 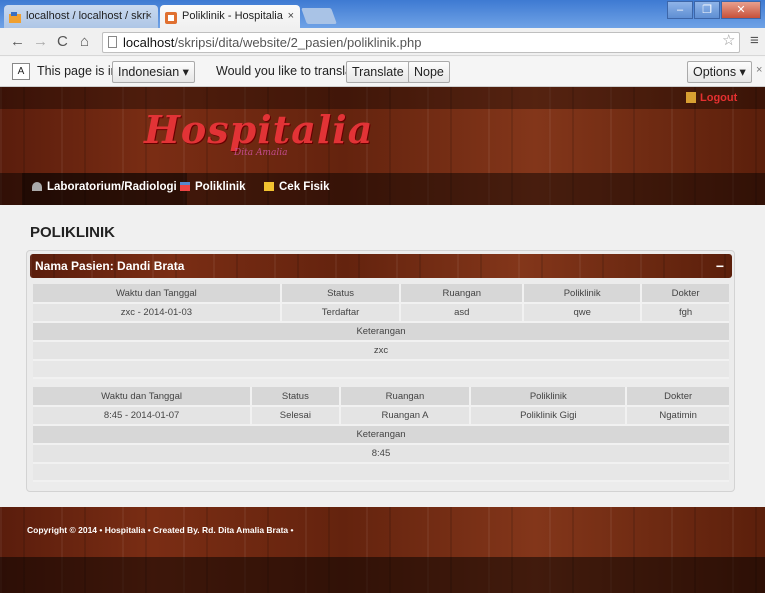 What do you see at coordinates (153, 72) in the screenshot?
I see `language-select: Indonesian ▾` at bounding box center [153, 72].